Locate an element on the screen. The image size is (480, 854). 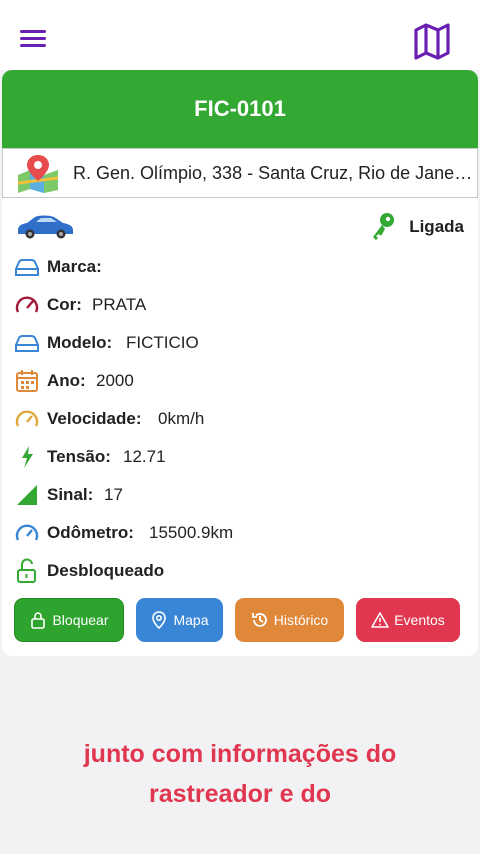
eventos-button: Eventos is located at coordinates (408, 620).